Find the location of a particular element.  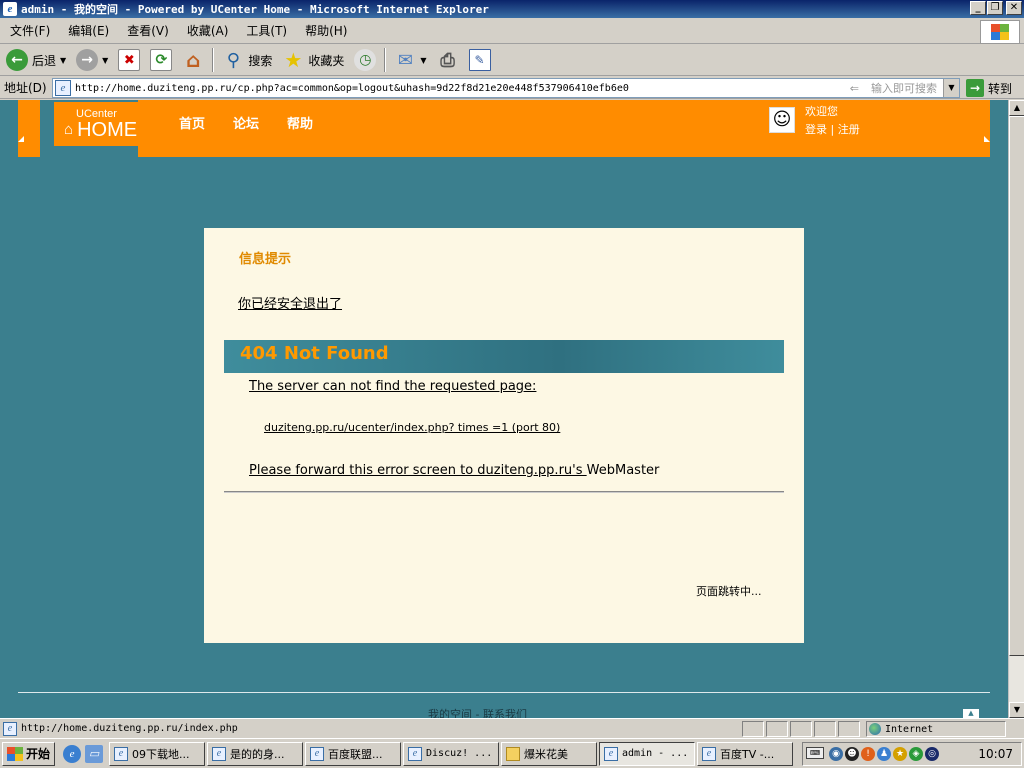

refresh-button: ⟳ is located at coordinates (161, 60).